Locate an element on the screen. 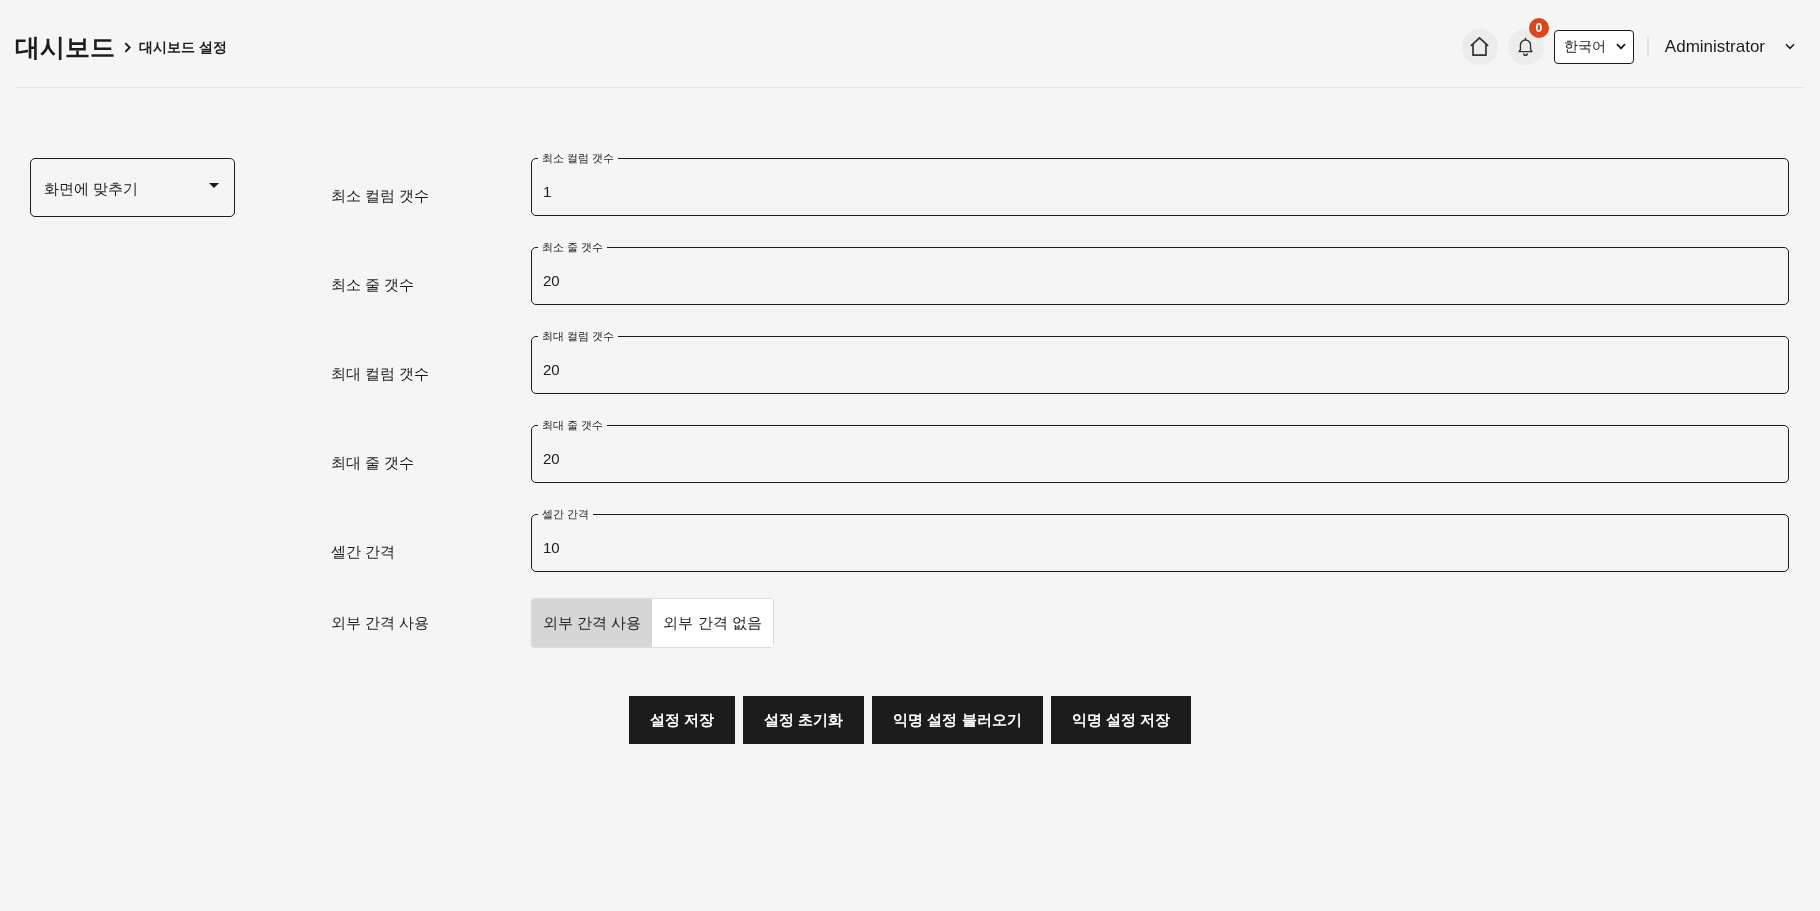 Image resolution: width=1820 pixels, height=911 pixels. setting-label: 셀간 간격 is located at coordinates (364, 552).